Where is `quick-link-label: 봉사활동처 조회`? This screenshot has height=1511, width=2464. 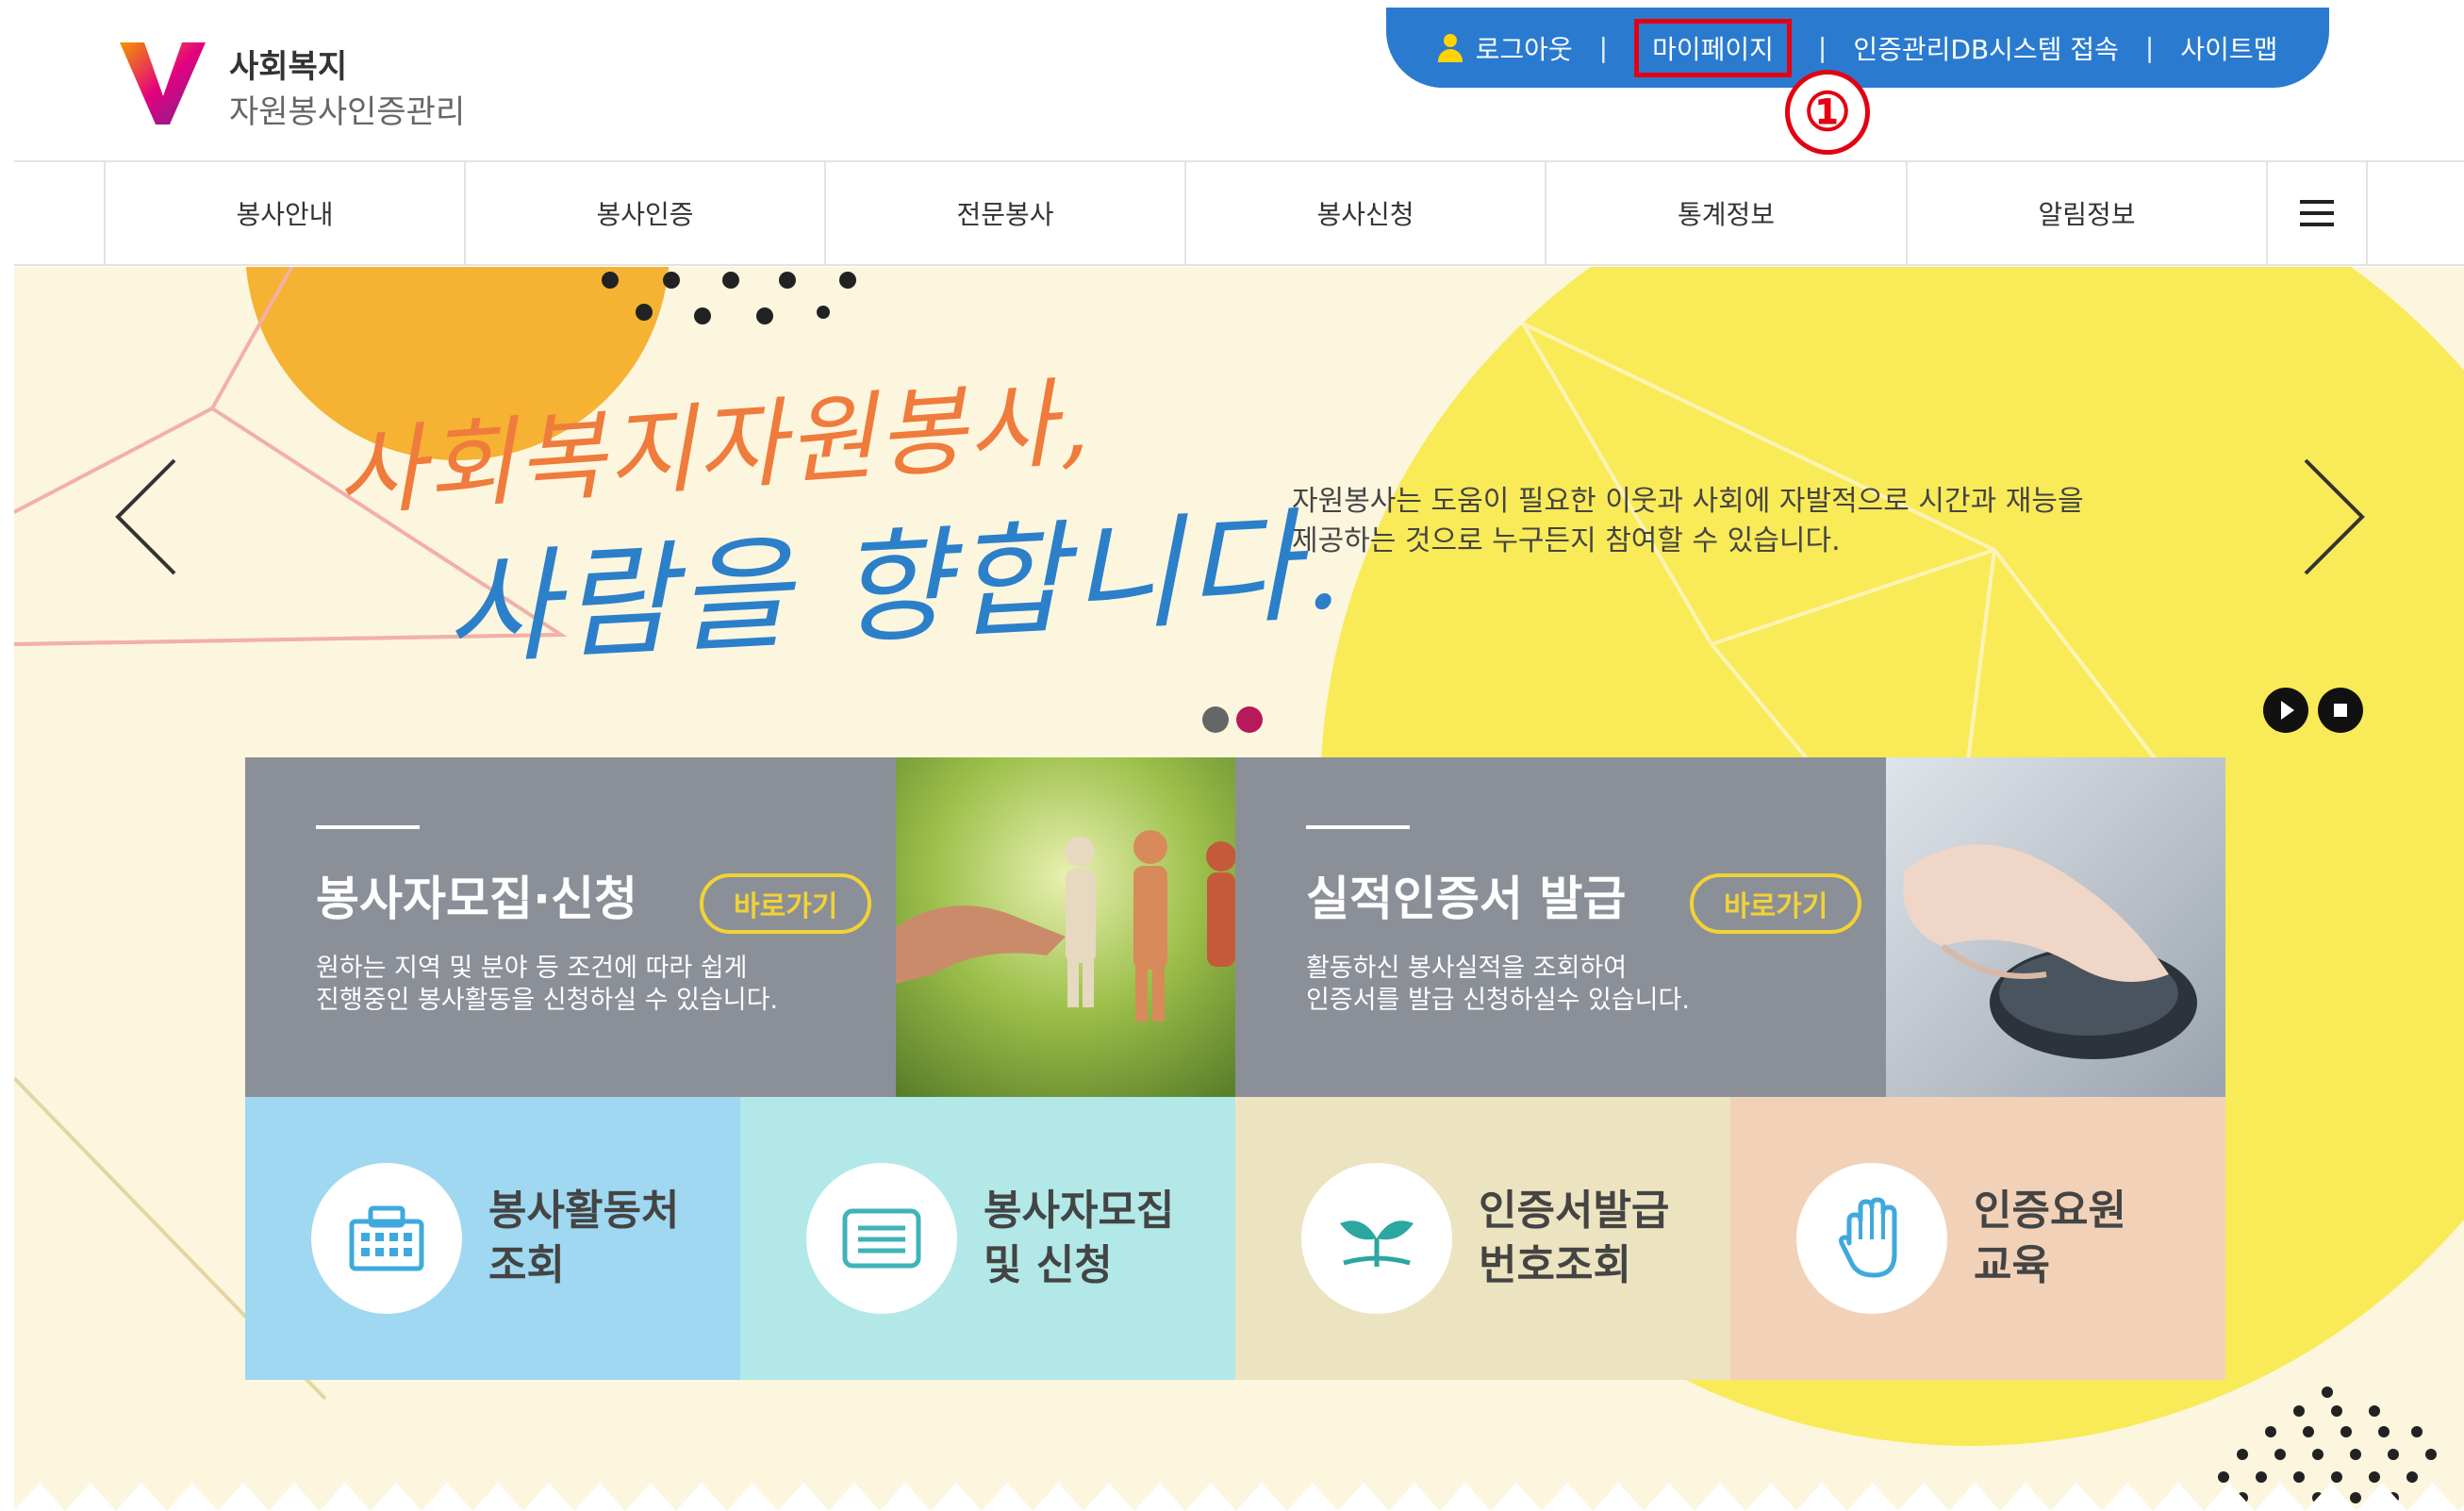
quick-link-label: 봉사활동처 조회 is located at coordinates (611, 1238).